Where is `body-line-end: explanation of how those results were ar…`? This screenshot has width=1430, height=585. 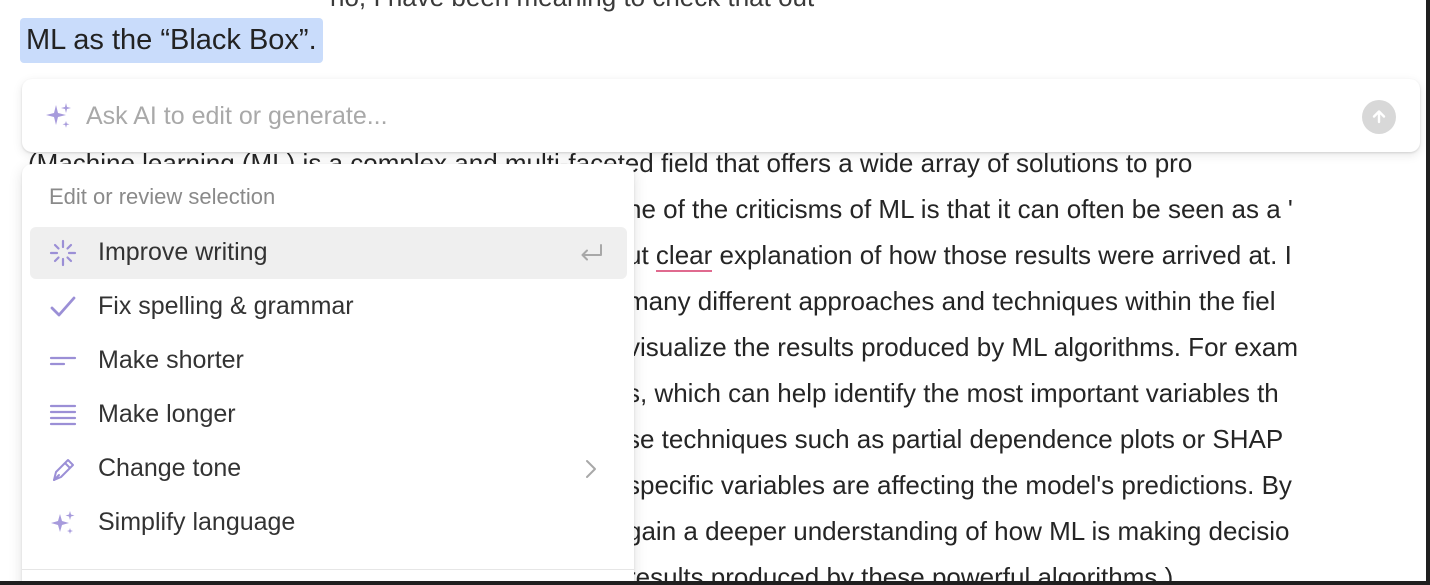
body-line-end: explanation of how those results were ar… is located at coordinates (1002, 255).